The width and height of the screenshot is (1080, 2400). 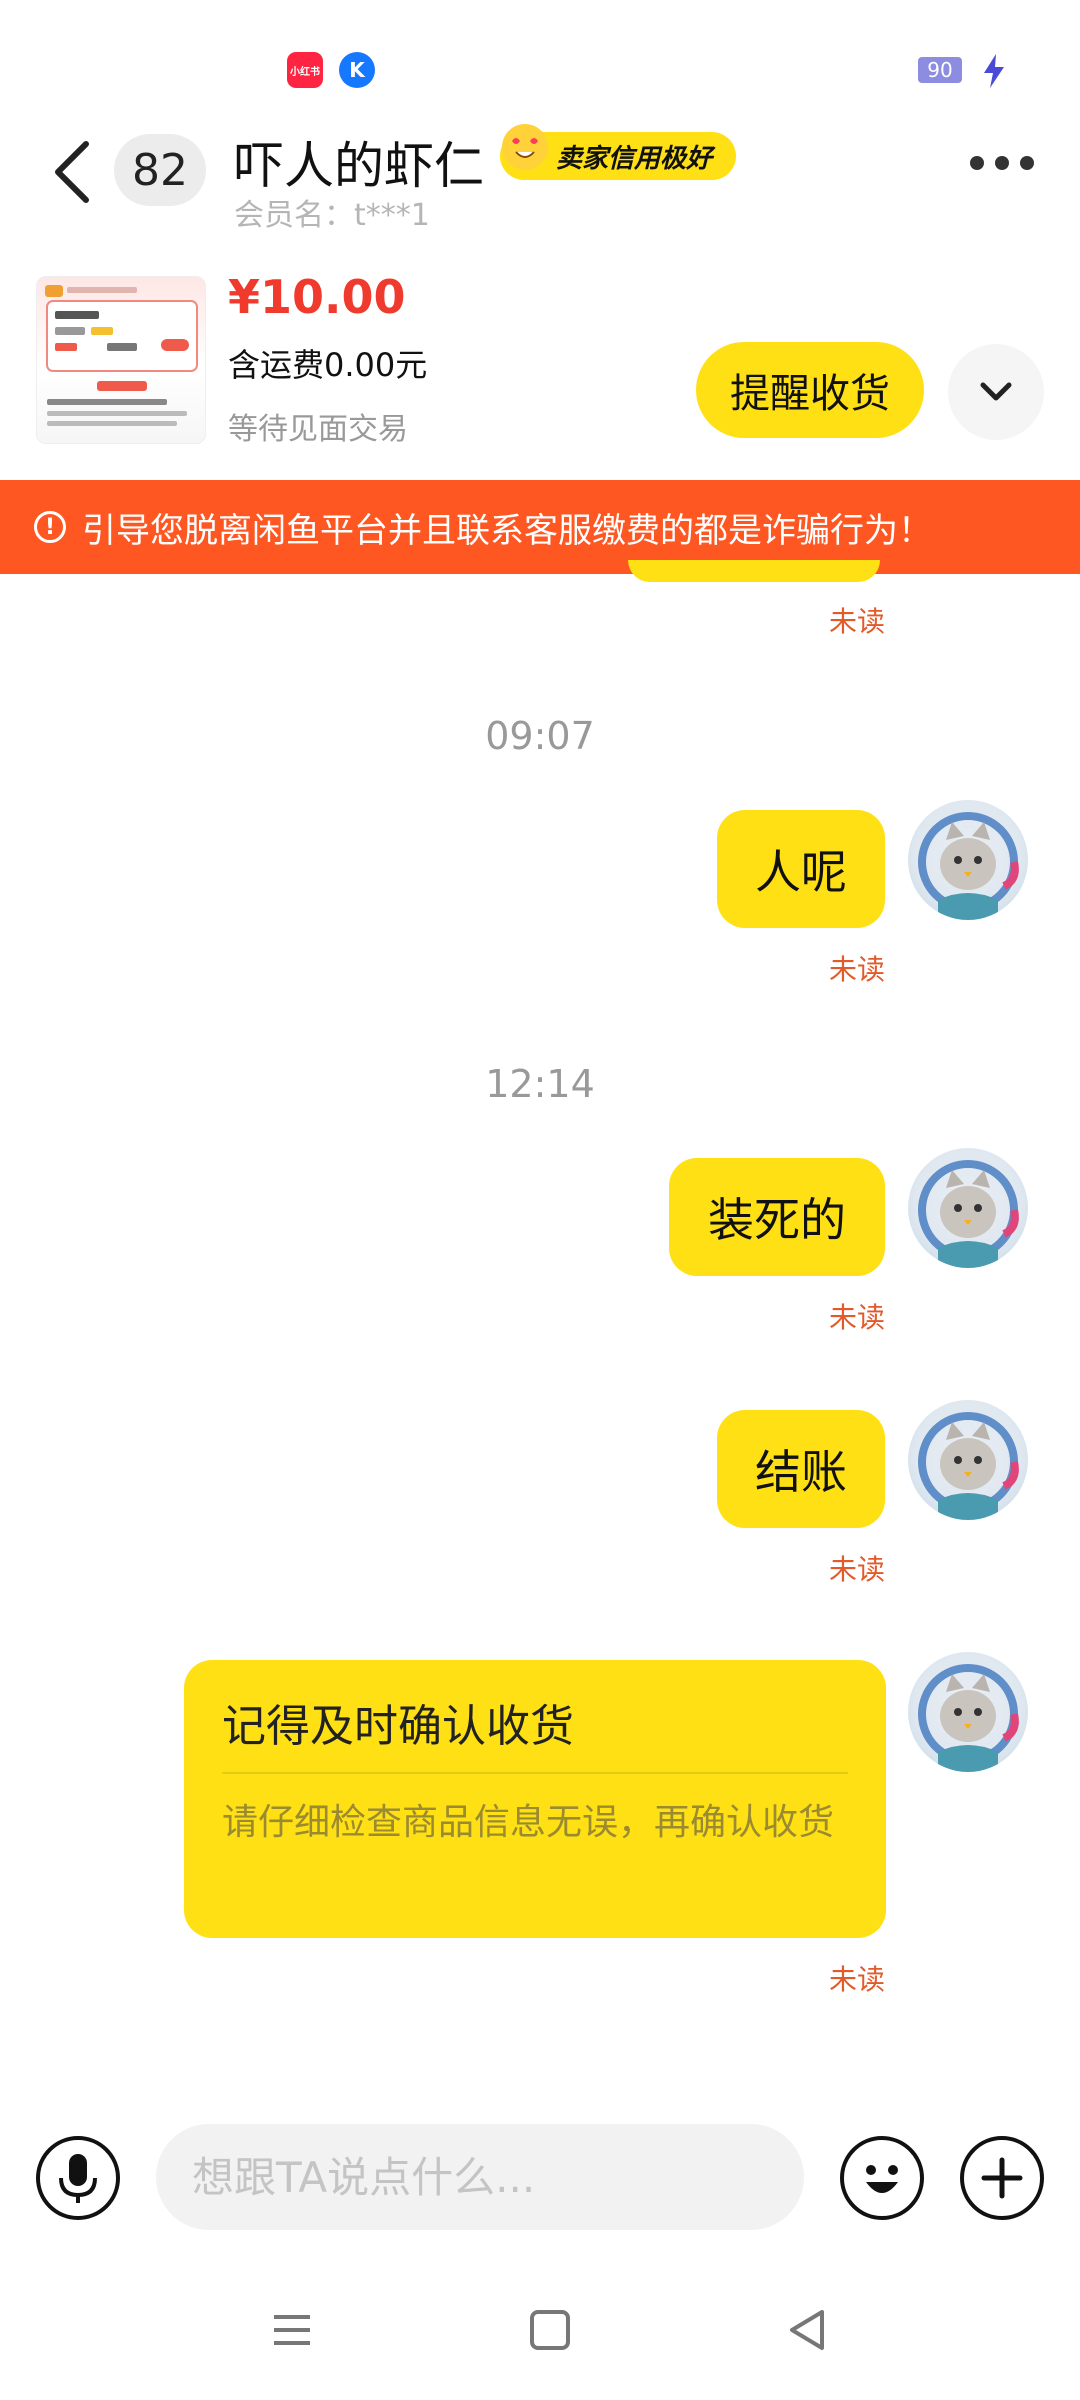 What do you see at coordinates (754, 571) in the screenshot?
I see `previous-message-bubble` at bounding box center [754, 571].